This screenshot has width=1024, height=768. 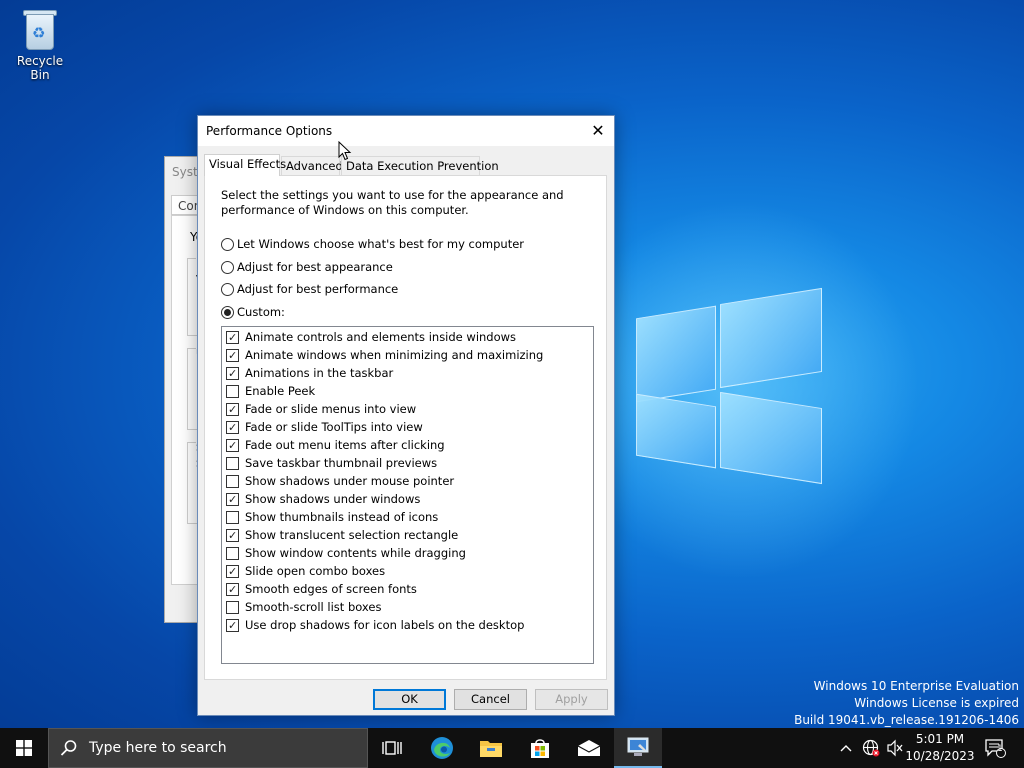 I want to click on close-icon: ✕, so click(x=598, y=130).